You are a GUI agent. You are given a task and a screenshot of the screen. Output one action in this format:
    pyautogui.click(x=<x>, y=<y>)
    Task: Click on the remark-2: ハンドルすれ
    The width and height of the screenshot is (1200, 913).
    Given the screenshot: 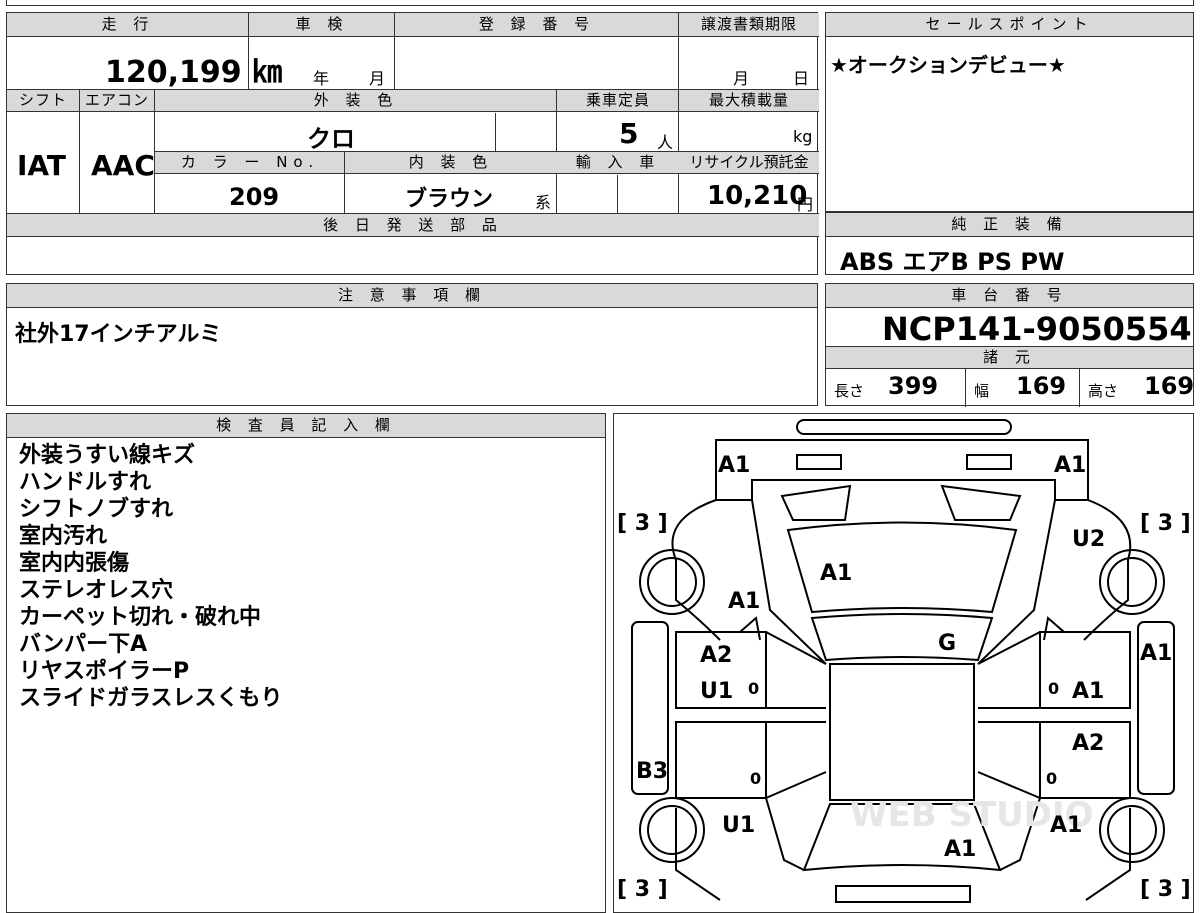 What is the action you would take?
    pyautogui.click(x=85, y=482)
    